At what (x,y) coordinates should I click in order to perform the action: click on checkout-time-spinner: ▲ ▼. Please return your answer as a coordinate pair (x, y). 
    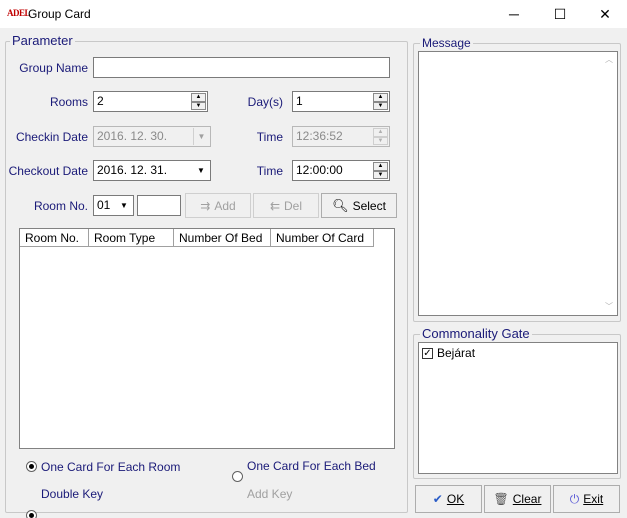
    Looking at the image, I should click on (380, 170).